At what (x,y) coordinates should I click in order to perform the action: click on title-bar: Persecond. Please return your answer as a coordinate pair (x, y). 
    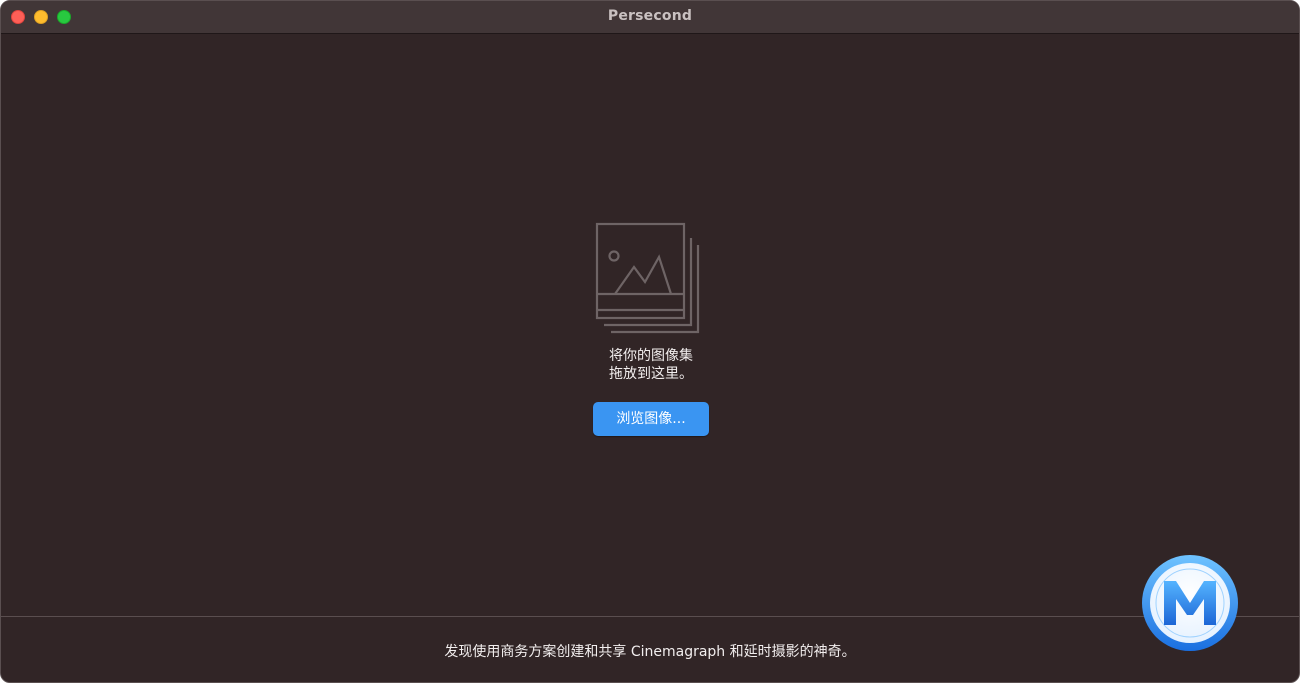
    Looking at the image, I should click on (650, 17).